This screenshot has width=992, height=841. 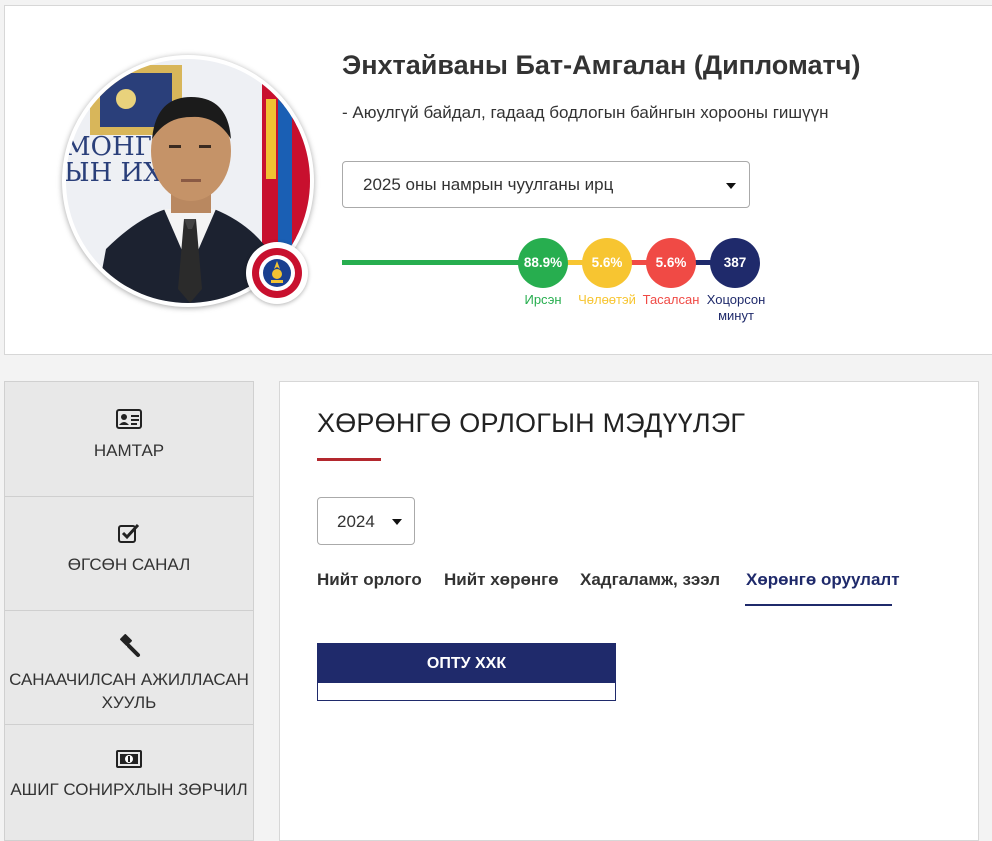 What do you see at coordinates (736, 307) in the screenshot?
I see `attendance-late-label: Хоцорсон минут` at bounding box center [736, 307].